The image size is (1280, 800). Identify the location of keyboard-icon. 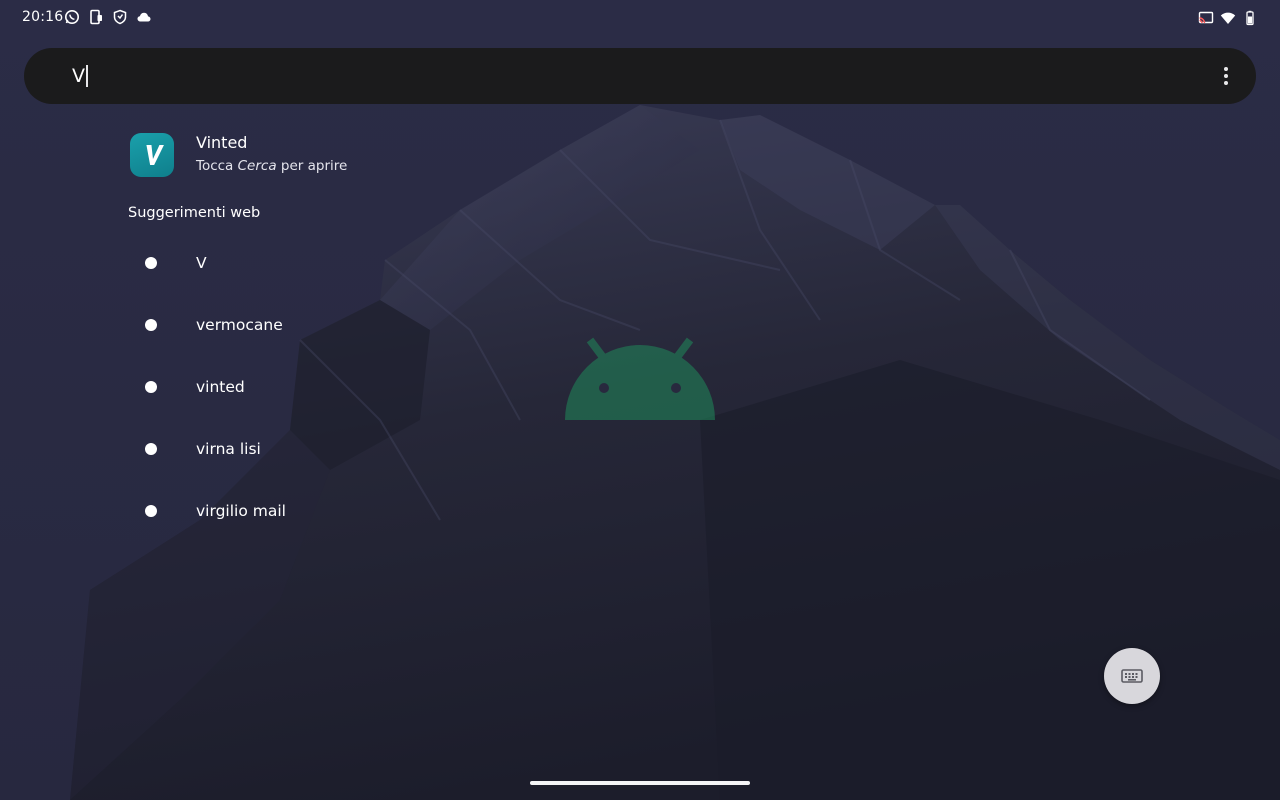
(1132, 676).